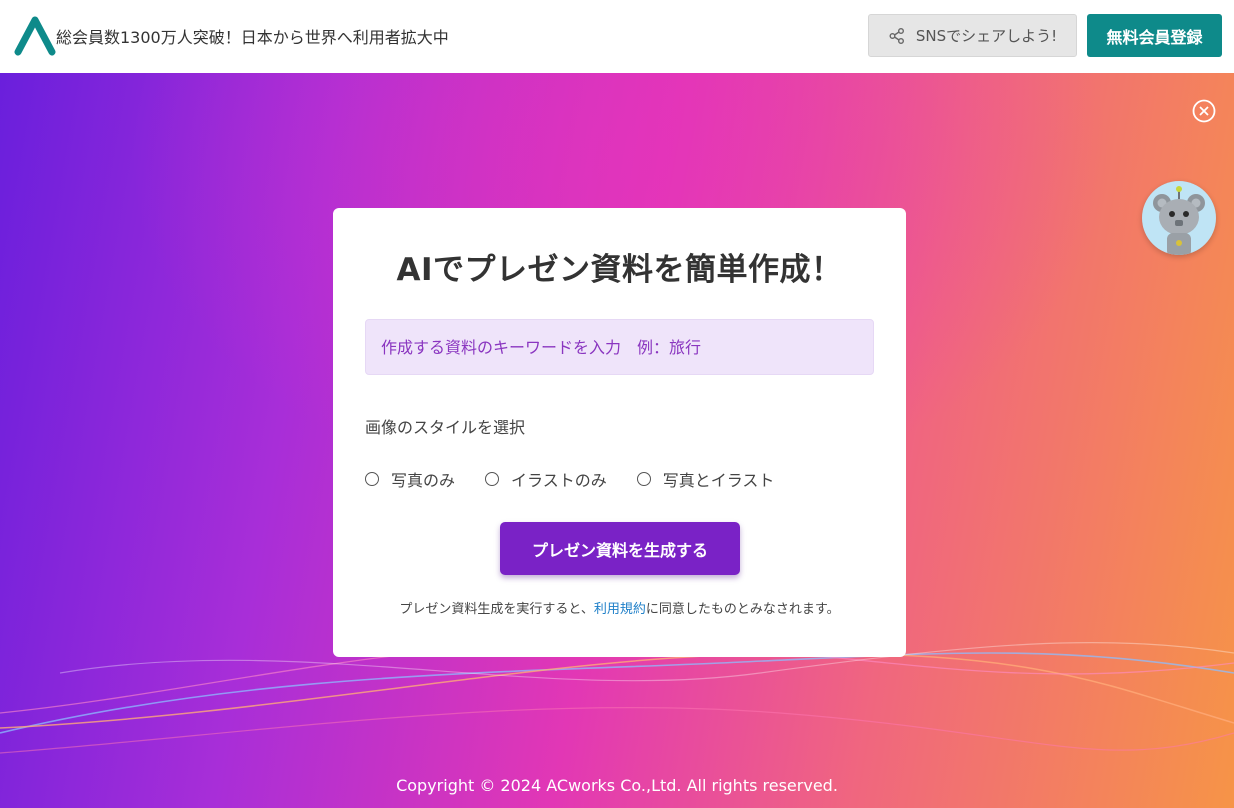 Image resolution: width=1234 pixels, height=808 pixels. I want to click on header-tagline: 総会員数1300万人突破！日本から世界へ利用者拡大中, so click(252, 37).